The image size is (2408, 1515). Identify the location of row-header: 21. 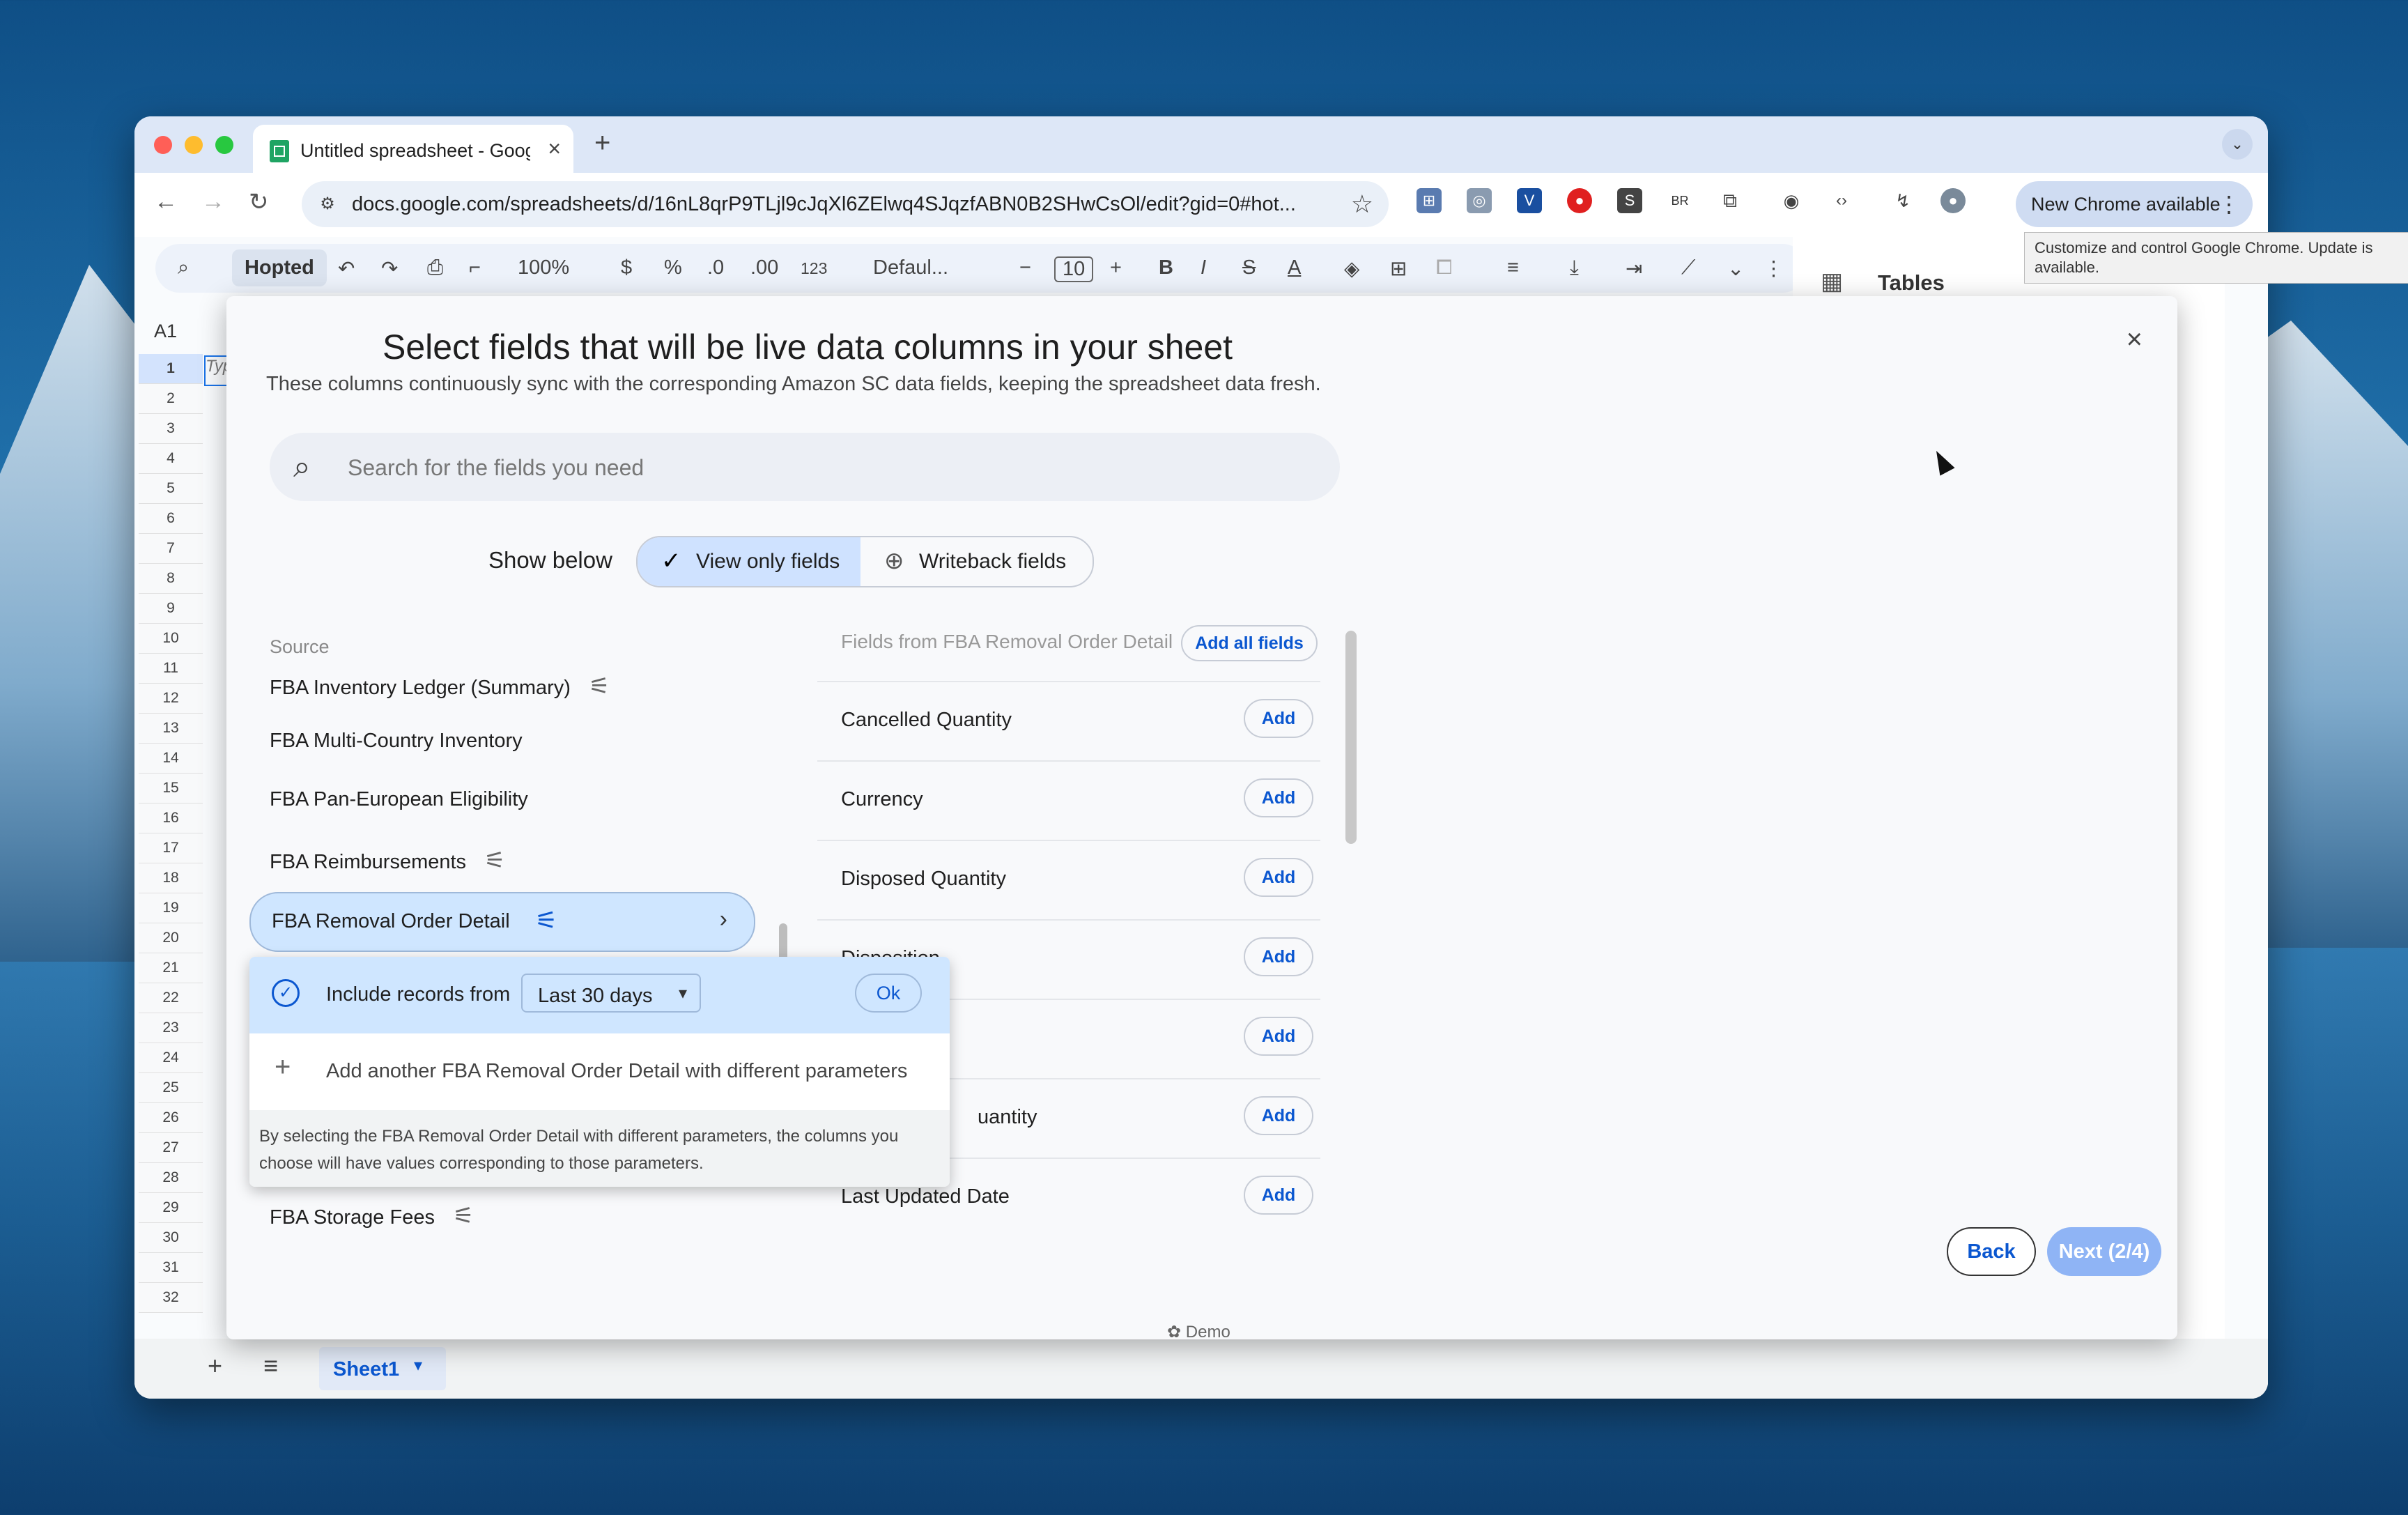
(171, 968).